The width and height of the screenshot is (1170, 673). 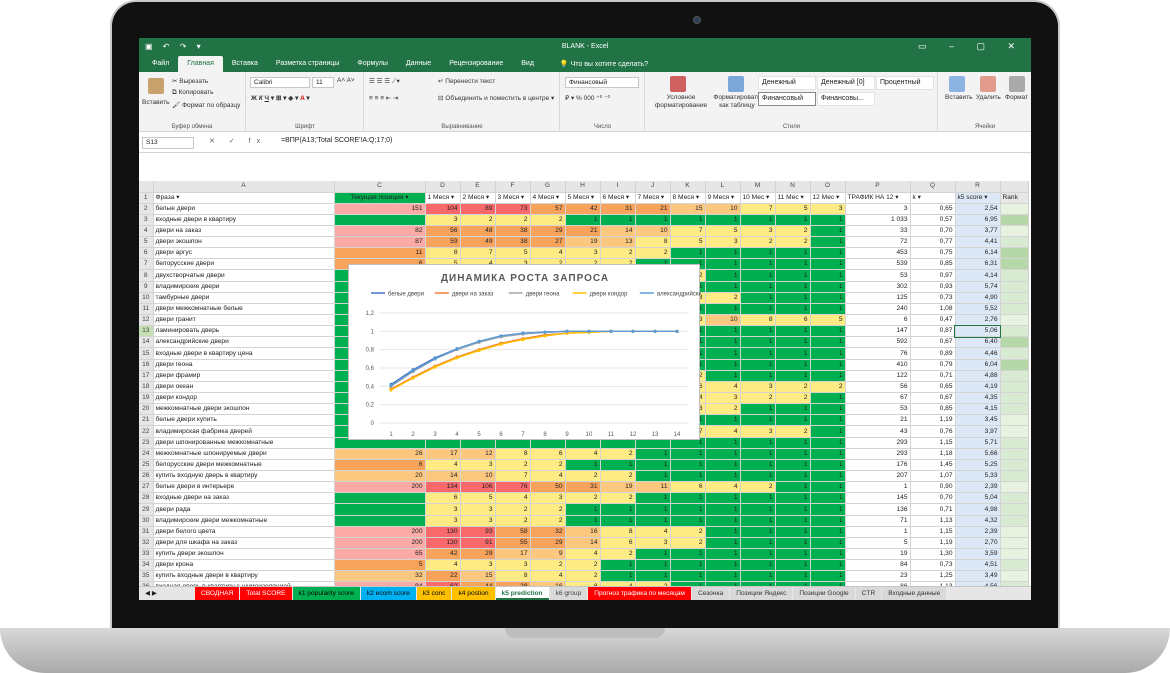 I want to click on k5-score-cell: 3,45, so click(x=978, y=420).